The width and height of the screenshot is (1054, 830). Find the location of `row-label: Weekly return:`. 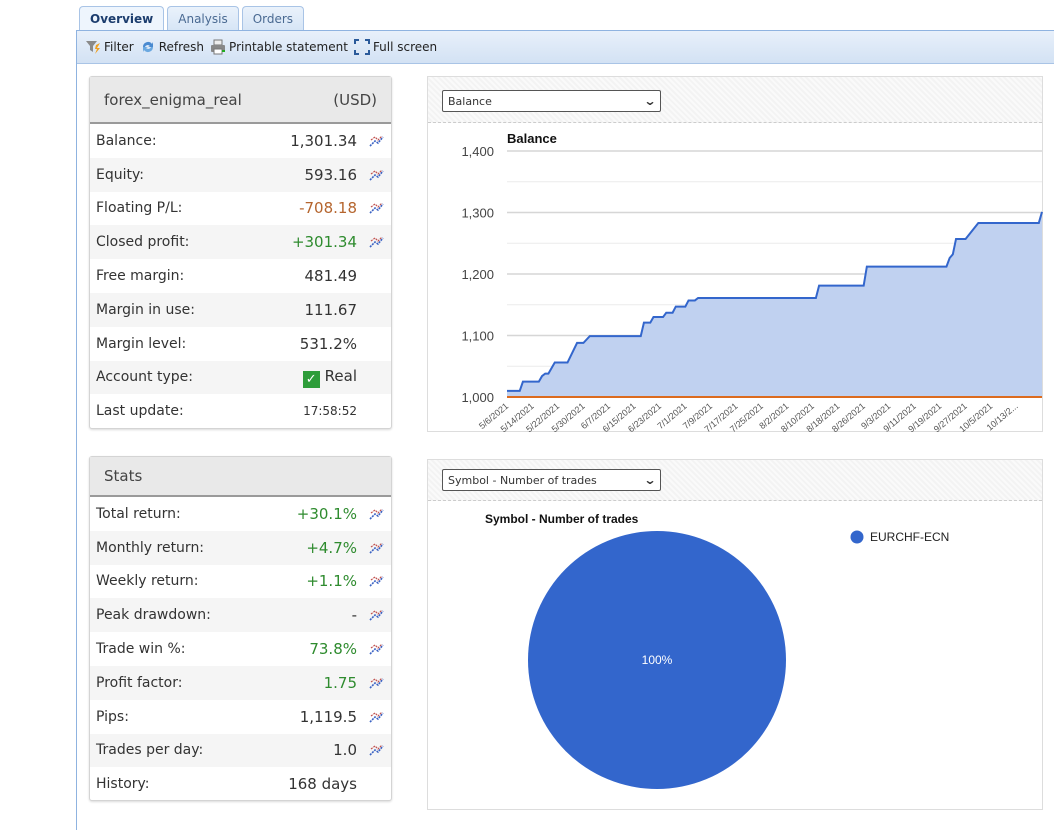

row-label: Weekly return: is located at coordinates (147, 581).